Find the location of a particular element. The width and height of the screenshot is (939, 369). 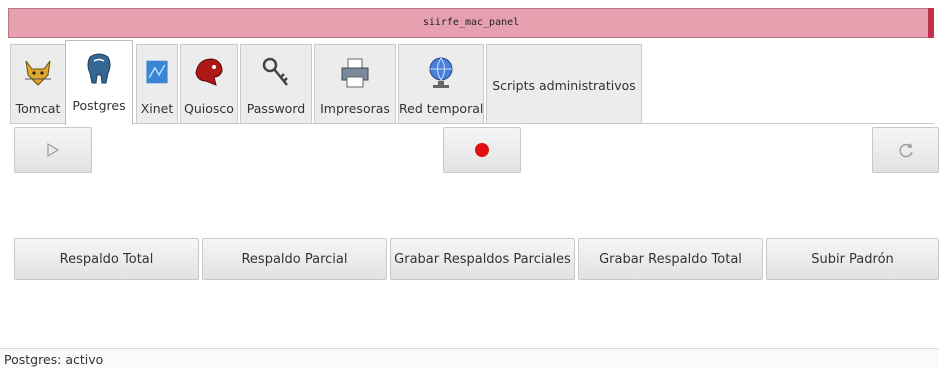

respaldo-parcial-button: Respaldo Parcial is located at coordinates (294, 259).